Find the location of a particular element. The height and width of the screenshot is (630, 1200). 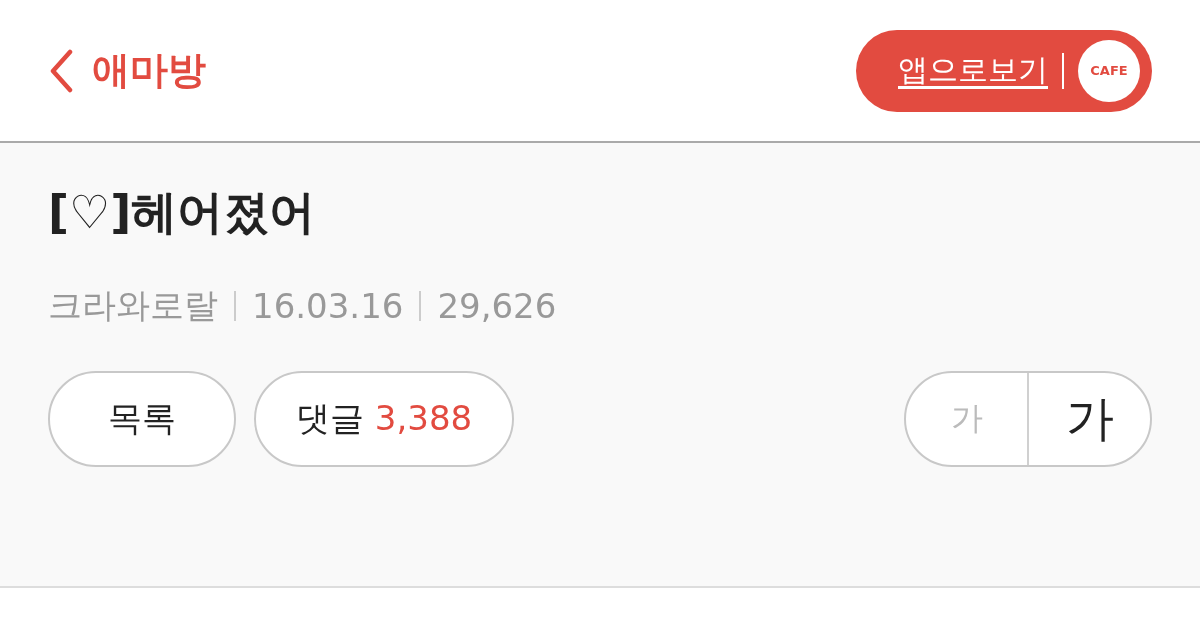

back-icon is located at coordinates (61, 70).